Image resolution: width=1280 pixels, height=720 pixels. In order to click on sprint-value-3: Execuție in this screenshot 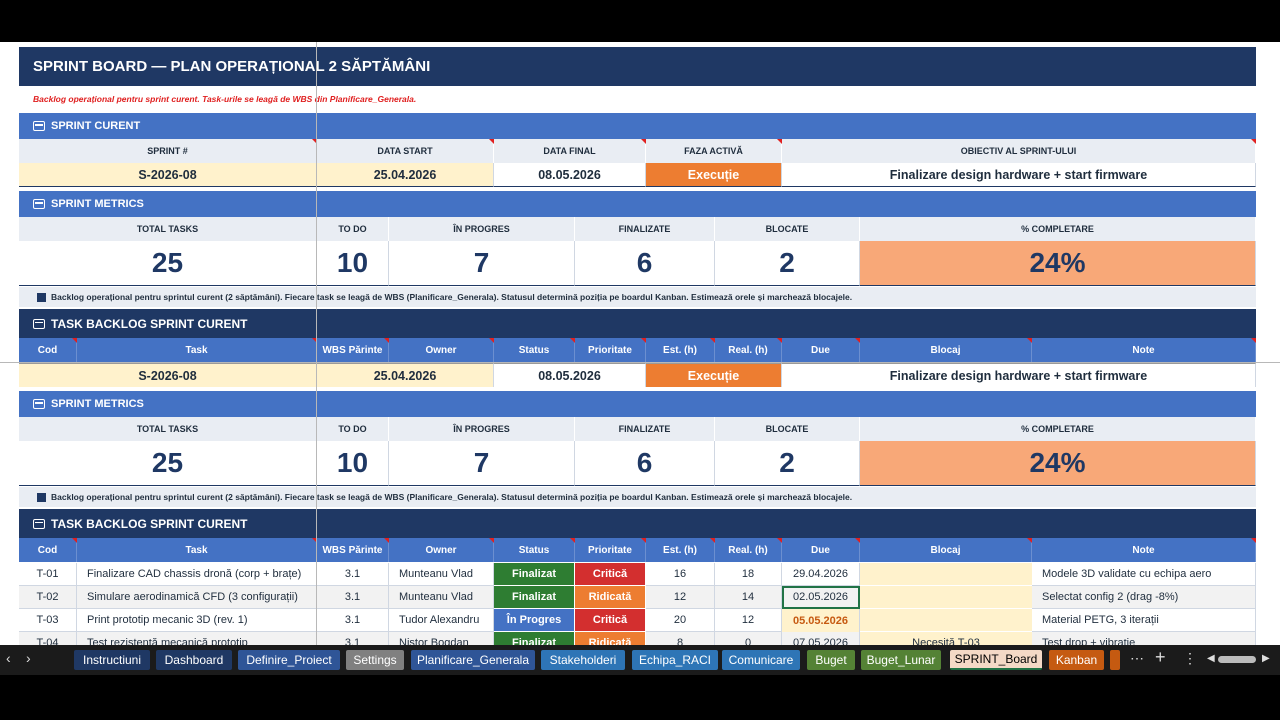, I will do `click(714, 175)`.